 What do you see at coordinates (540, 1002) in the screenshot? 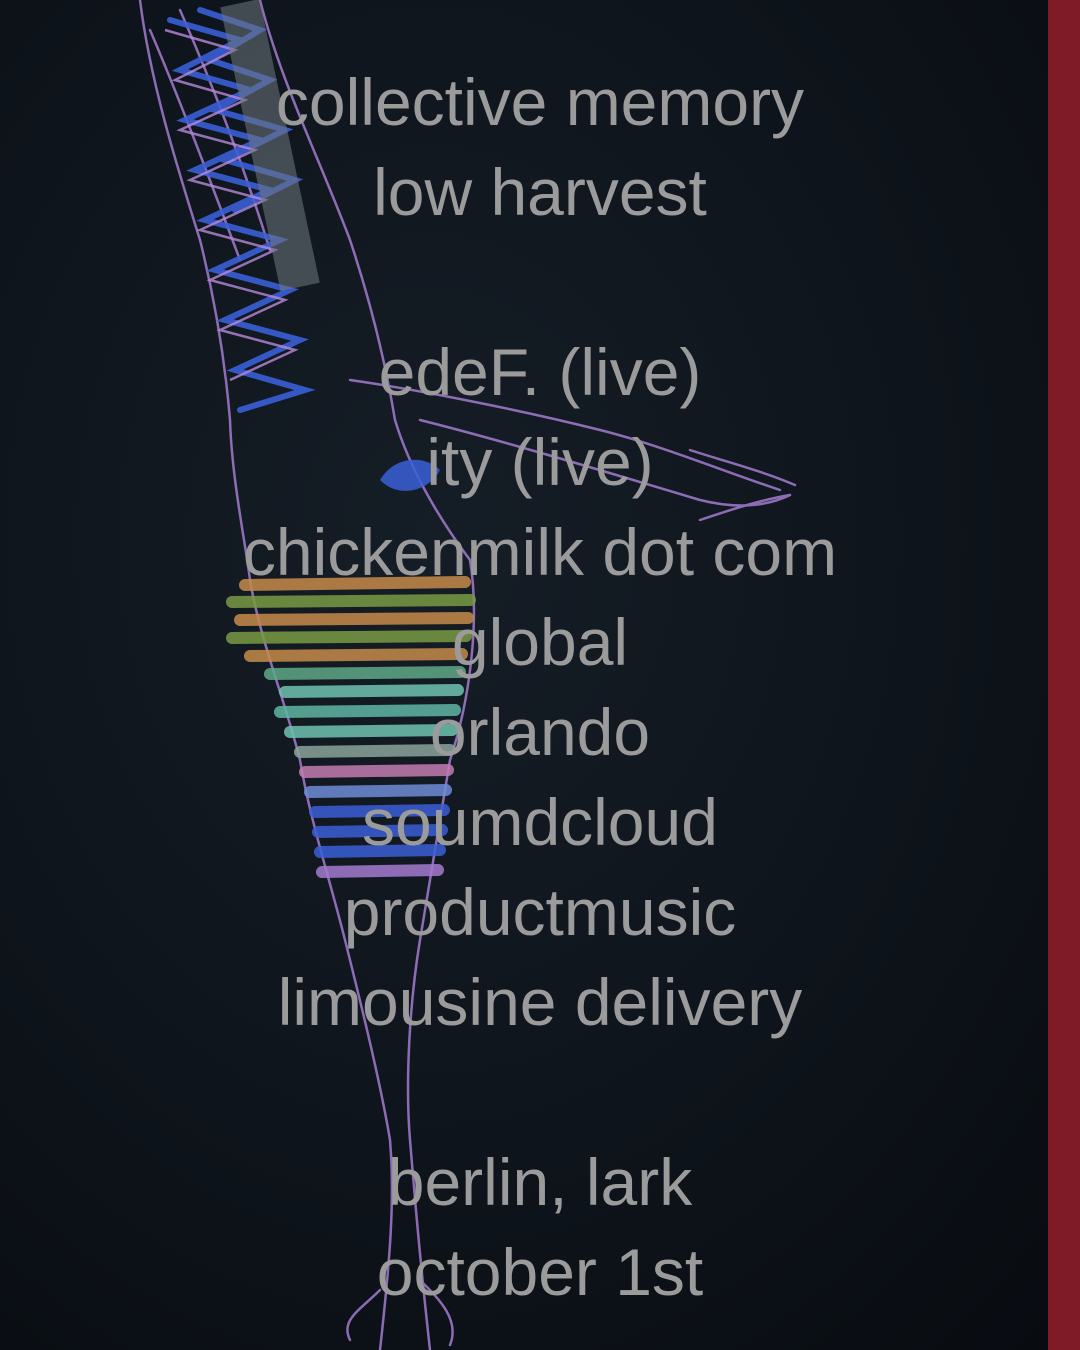
I see `lineup-item: limousine delivery` at bounding box center [540, 1002].